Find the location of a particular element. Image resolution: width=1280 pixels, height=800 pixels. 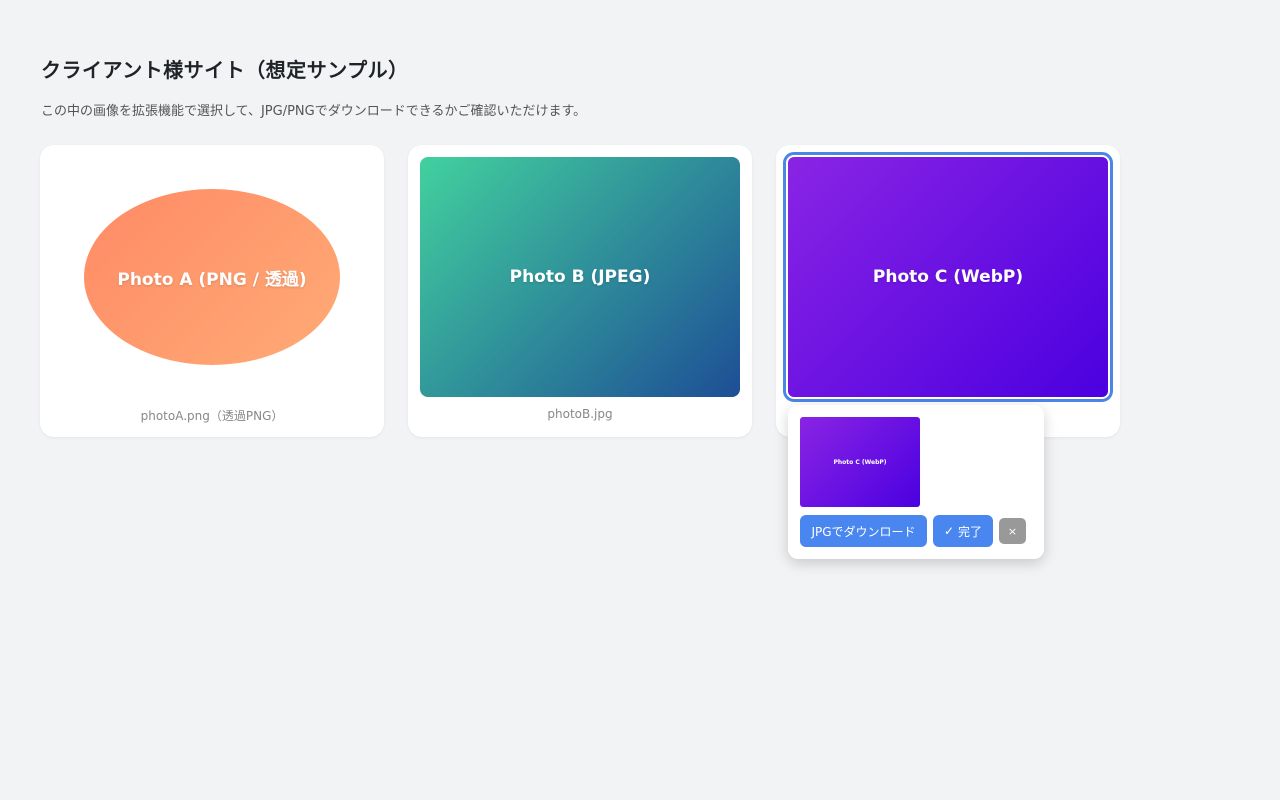

photo-a-label: Photo A (PNG / 透過) is located at coordinates (212, 279).